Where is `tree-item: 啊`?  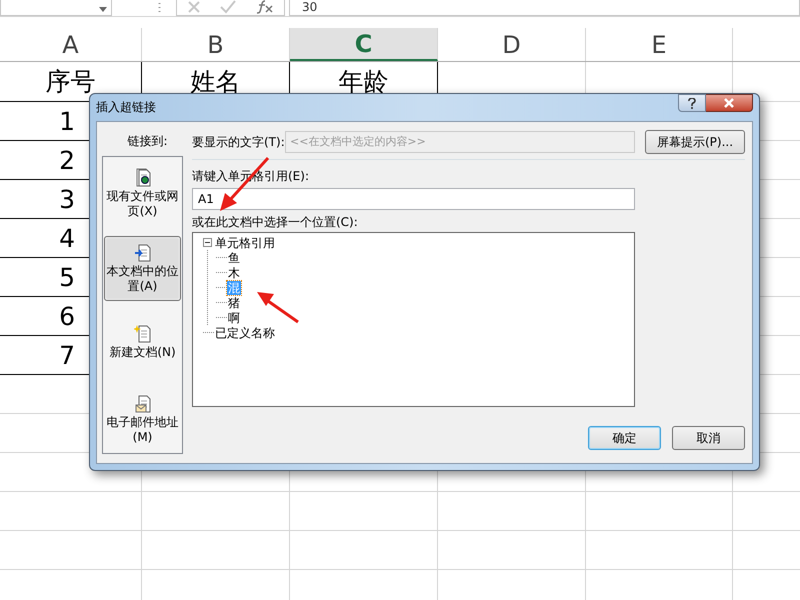 tree-item: 啊 is located at coordinates (234, 317).